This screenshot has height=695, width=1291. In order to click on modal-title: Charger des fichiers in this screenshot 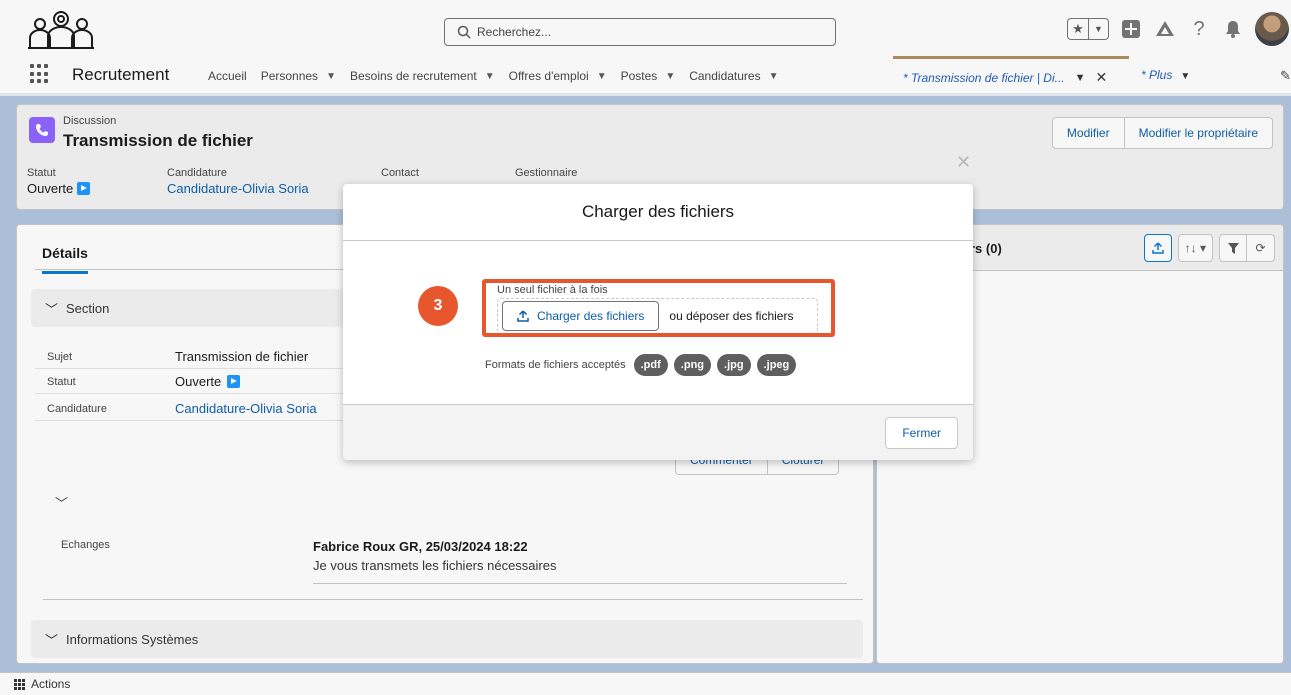, I will do `click(658, 211)`.